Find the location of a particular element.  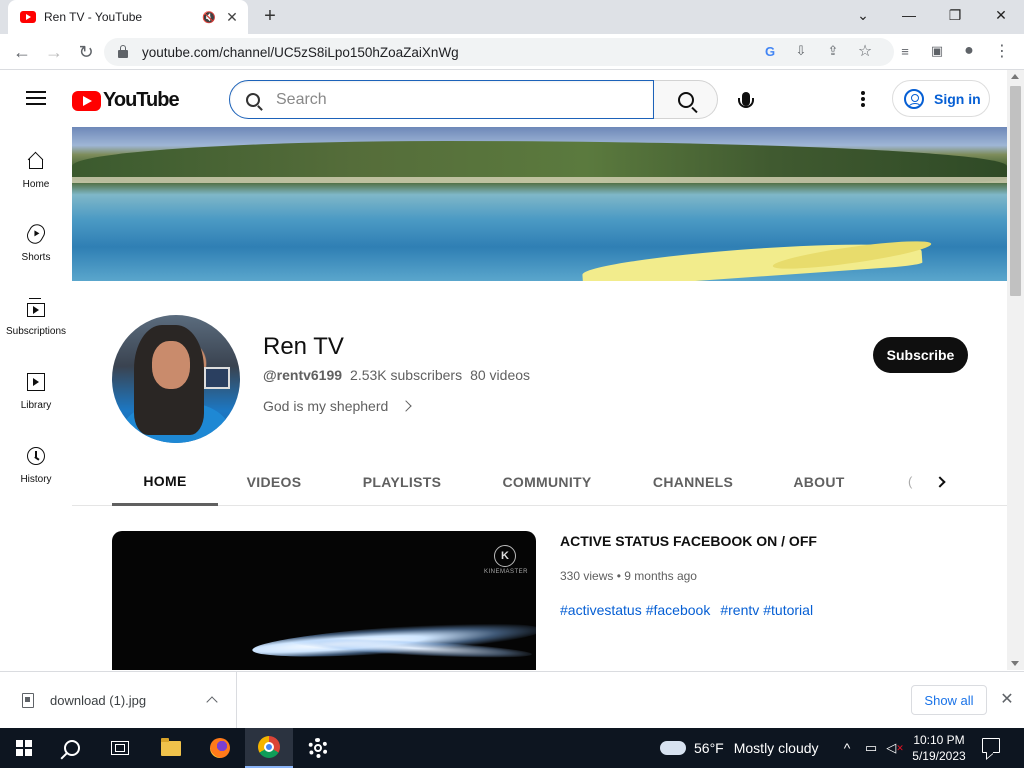

tray-overflow-chevron-icon: ^ is located at coordinates (847, 748).